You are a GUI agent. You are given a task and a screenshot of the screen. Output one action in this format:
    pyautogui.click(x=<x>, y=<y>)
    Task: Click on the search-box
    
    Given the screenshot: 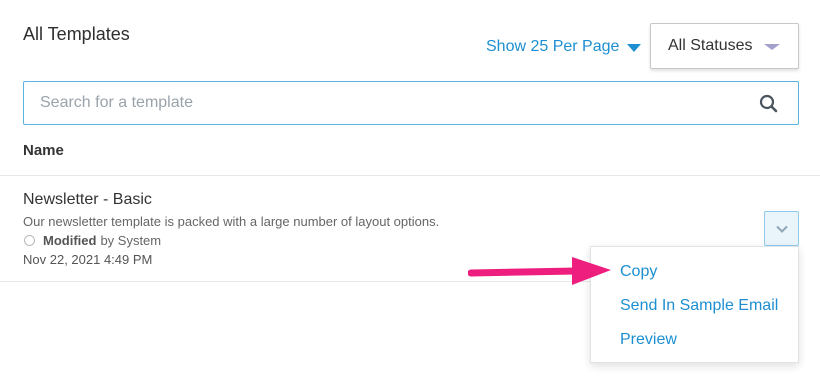 What is the action you would take?
    pyautogui.click(x=411, y=103)
    